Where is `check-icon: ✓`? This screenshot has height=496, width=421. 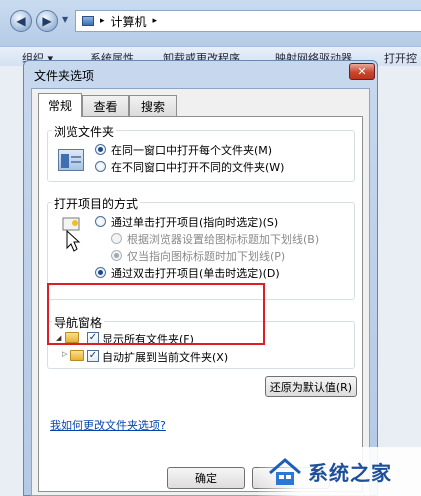 check-icon: ✓ is located at coordinates (93, 355).